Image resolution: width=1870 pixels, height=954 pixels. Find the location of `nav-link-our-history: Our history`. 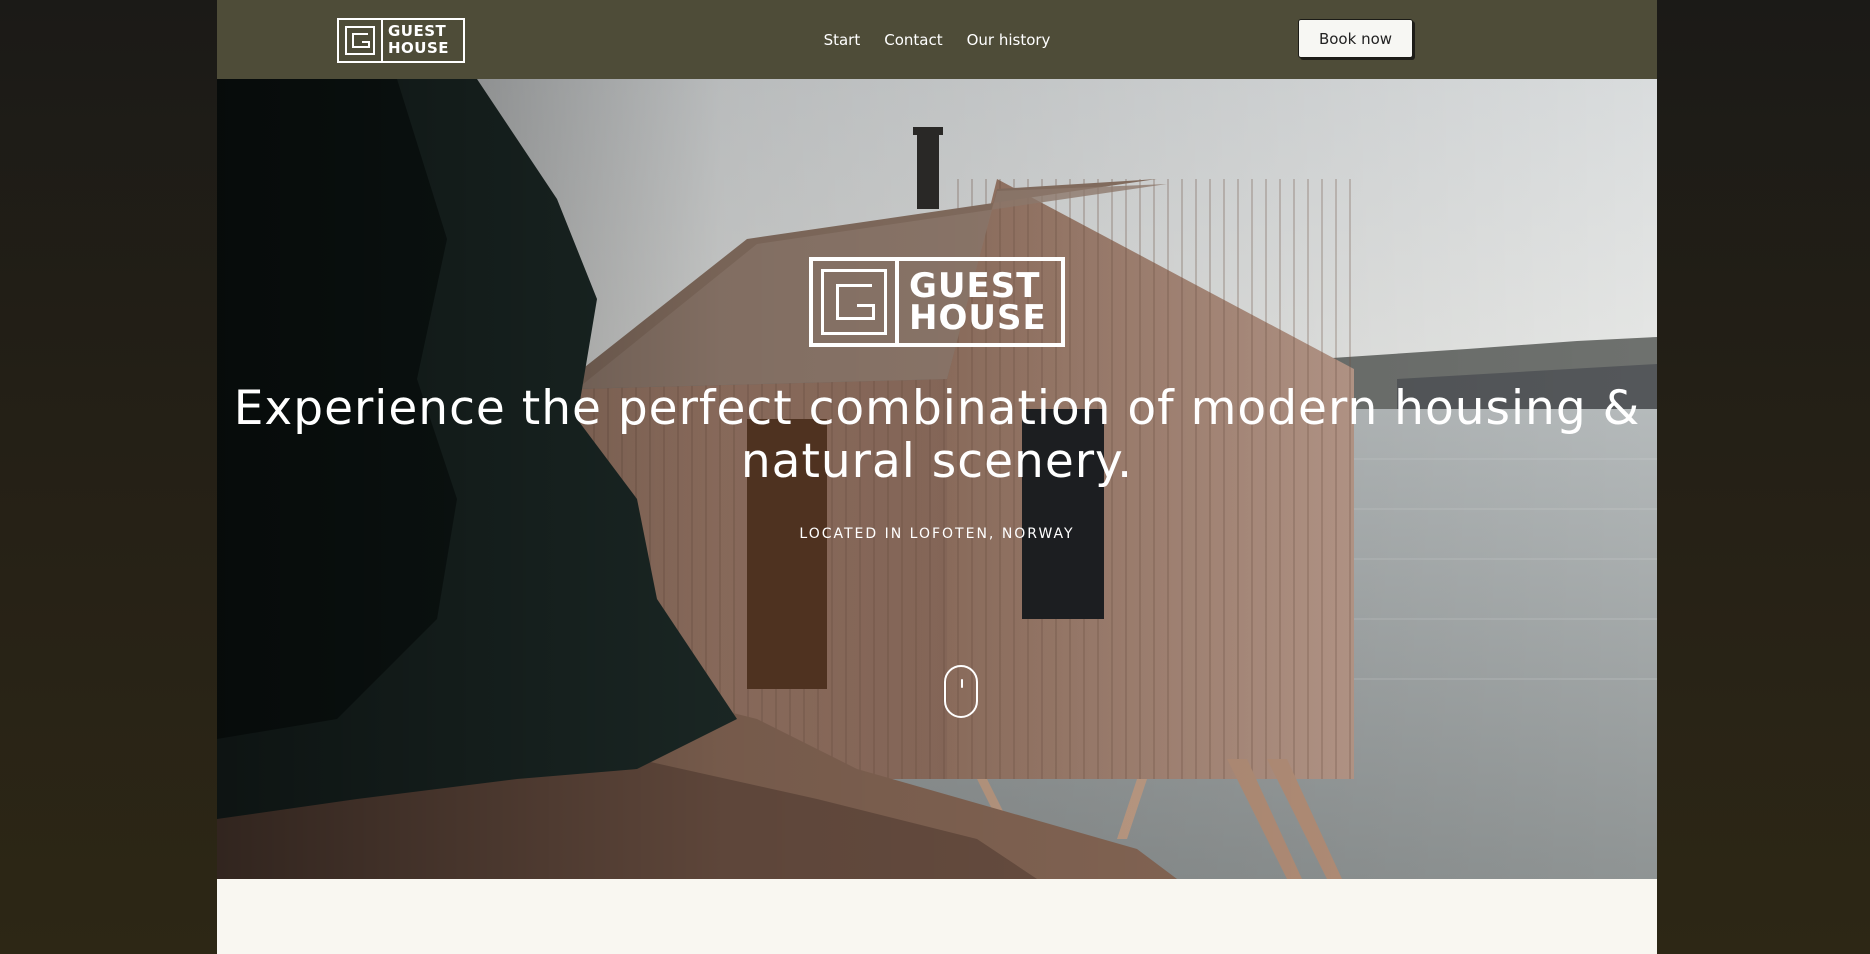

nav-link-our-history: Our history is located at coordinates (1009, 40).